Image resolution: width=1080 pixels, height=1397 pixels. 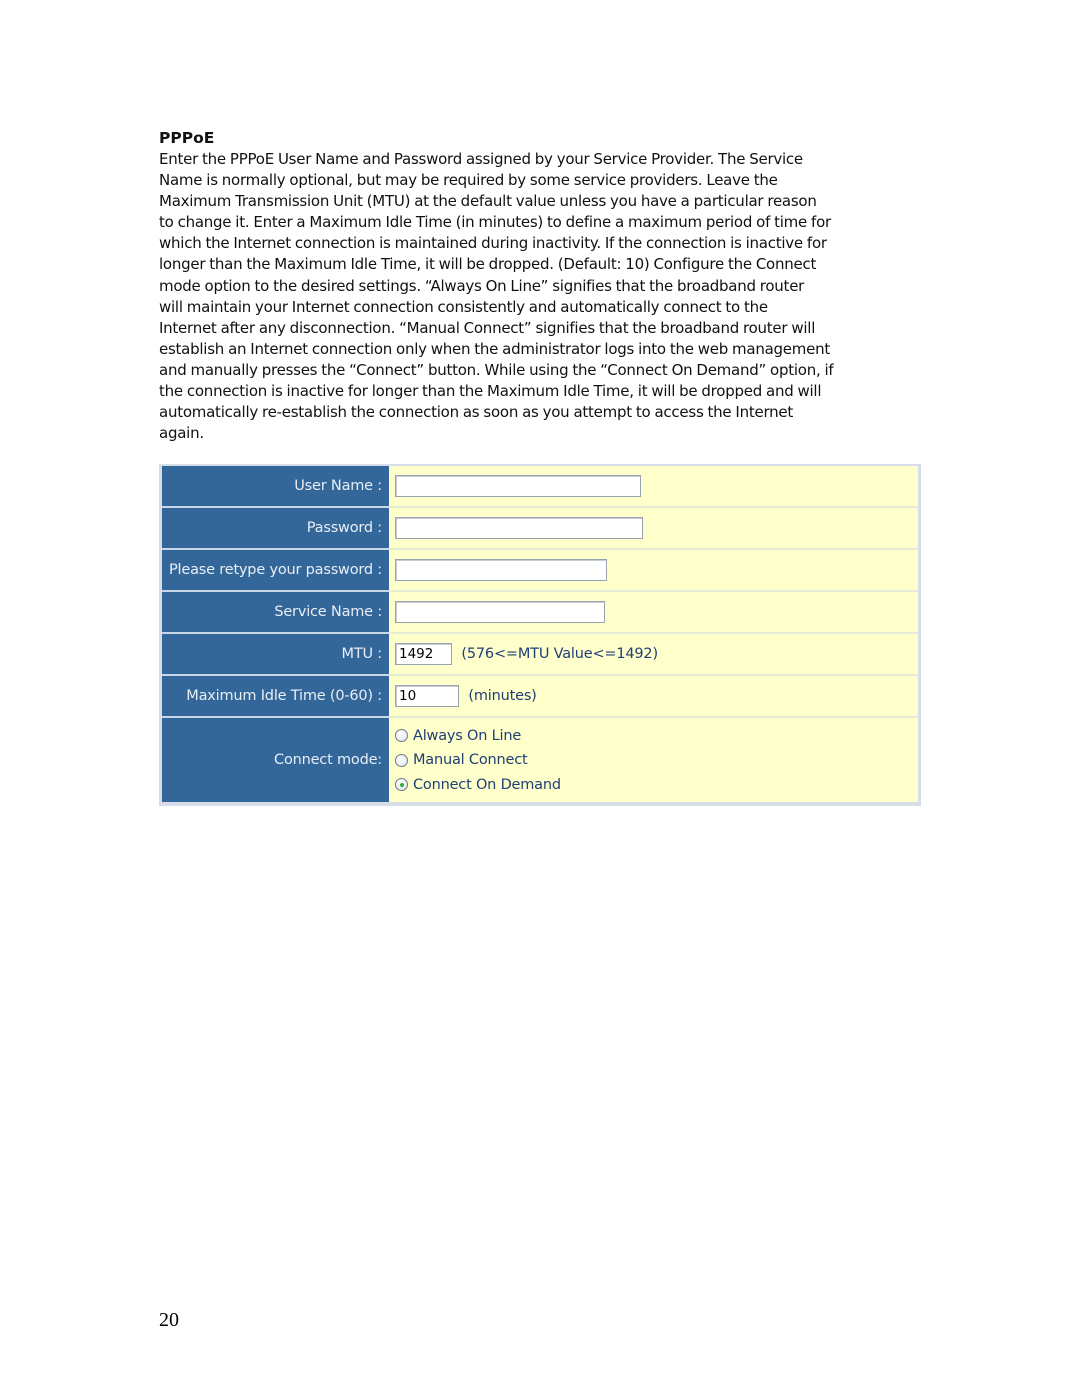 What do you see at coordinates (559, 654) in the screenshot?
I see `mtu-range-hint: (576<=MTU Value<=1492)` at bounding box center [559, 654].